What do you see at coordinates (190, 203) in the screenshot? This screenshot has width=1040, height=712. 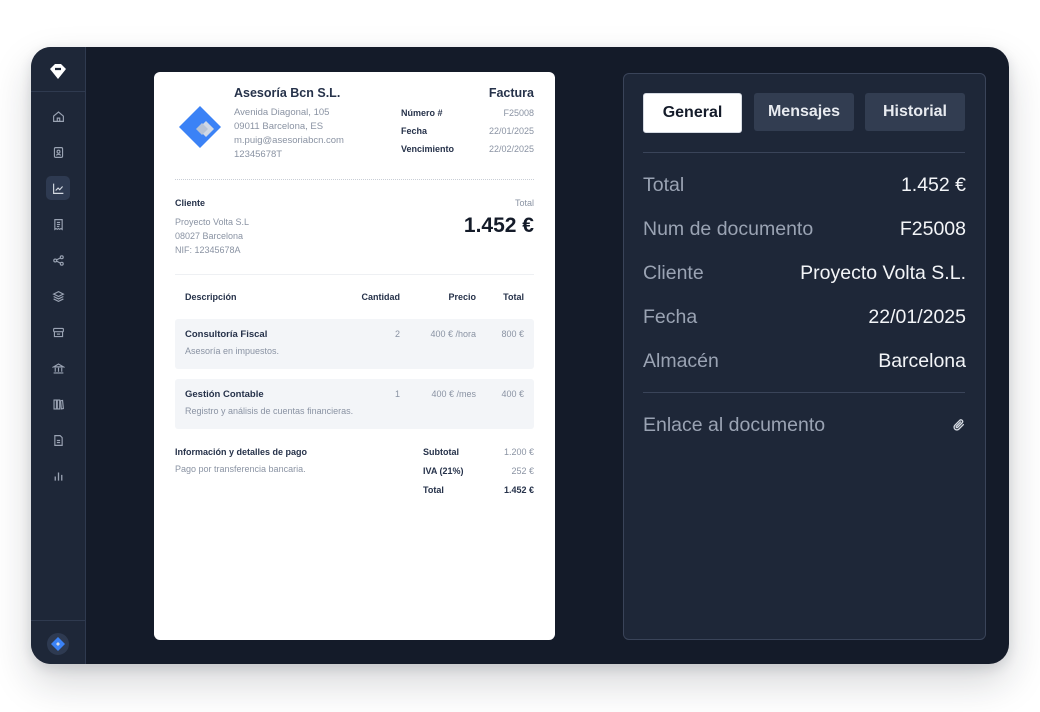 I see `client-heading: Cliente` at bounding box center [190, 203].